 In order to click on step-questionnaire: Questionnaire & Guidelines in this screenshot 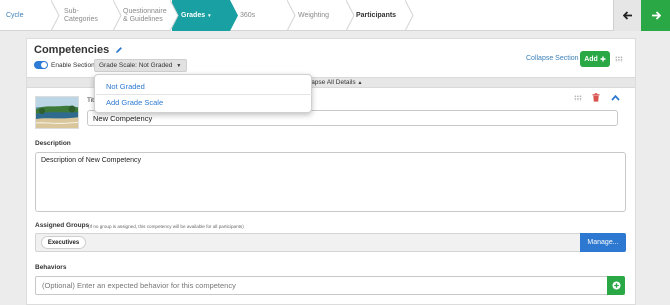, I will do `click(148, 15)`.